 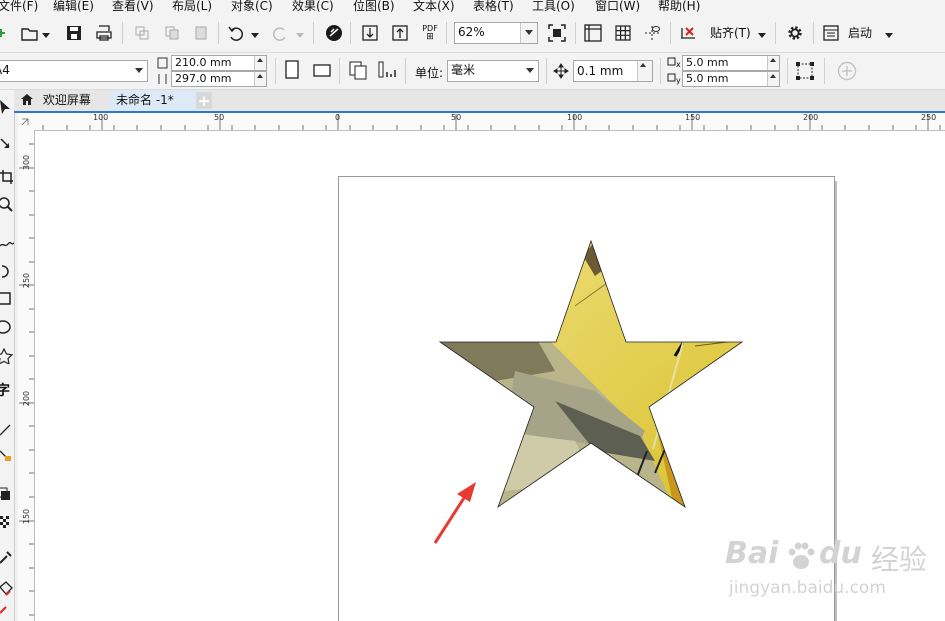 What do you see at coordinates (679, 7) in the screenshot?
I see `menu-help: 帮助(H)` at bounding box center [679, 7].